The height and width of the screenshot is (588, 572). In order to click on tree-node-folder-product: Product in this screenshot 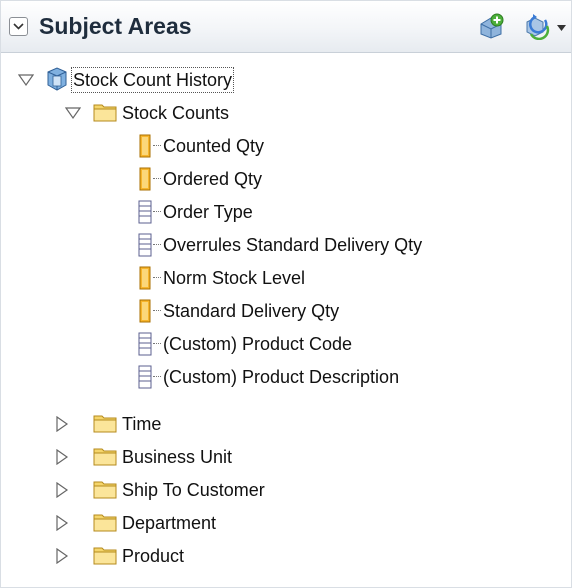, I will do `click(286, 556)`.